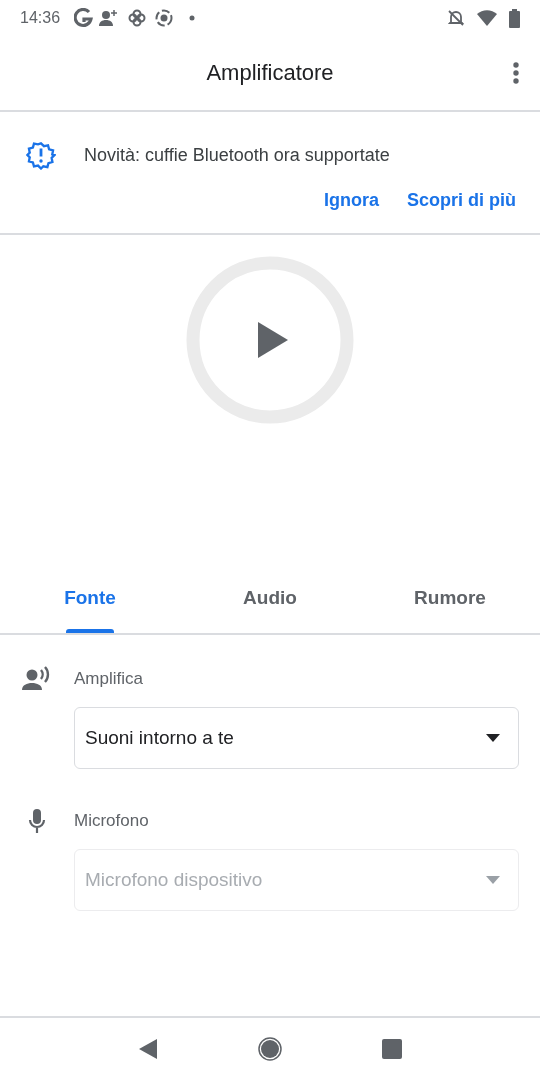 This screenshot has height=1080, width=540. Describe the element at coordinates (108, 679) in the screenshot. I see `setting-label: Amplifica` at that location.